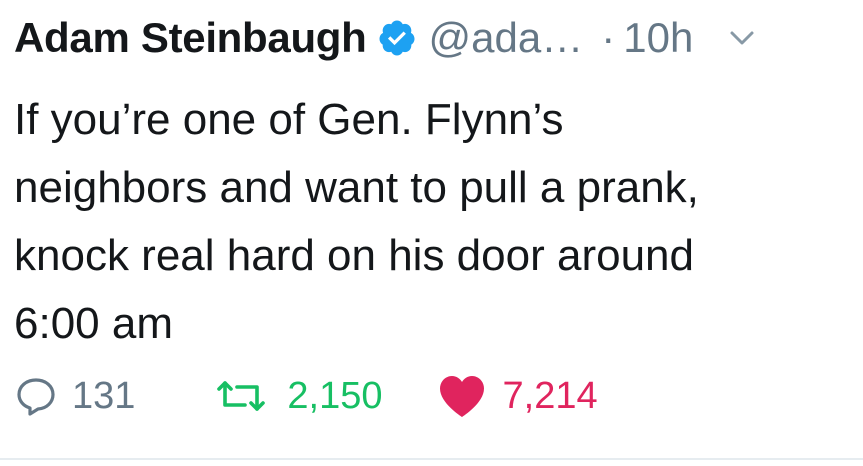  Describe the element at coordinates (93, 323) in the screenshot. I see `tweet-text-line: 6:00 am` at that location.